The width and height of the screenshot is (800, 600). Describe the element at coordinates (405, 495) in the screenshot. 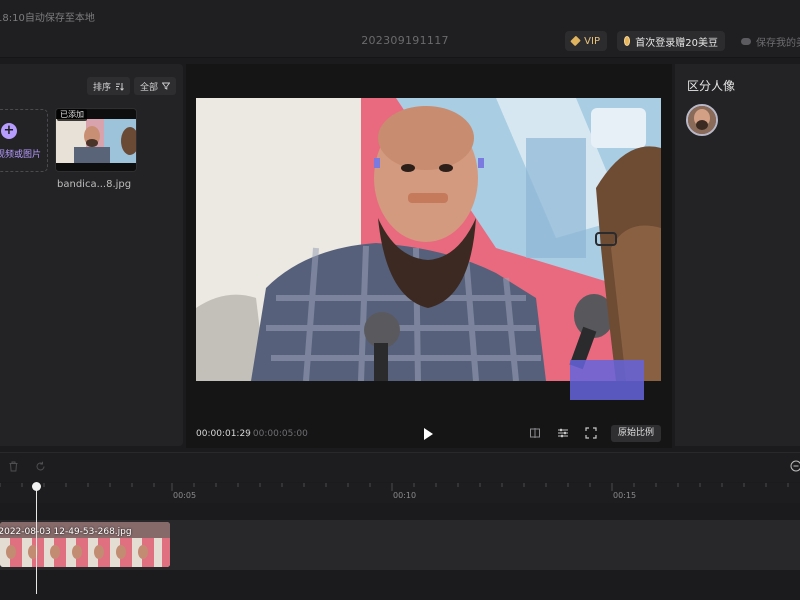

I see `tick-label: 00:10` at that location.